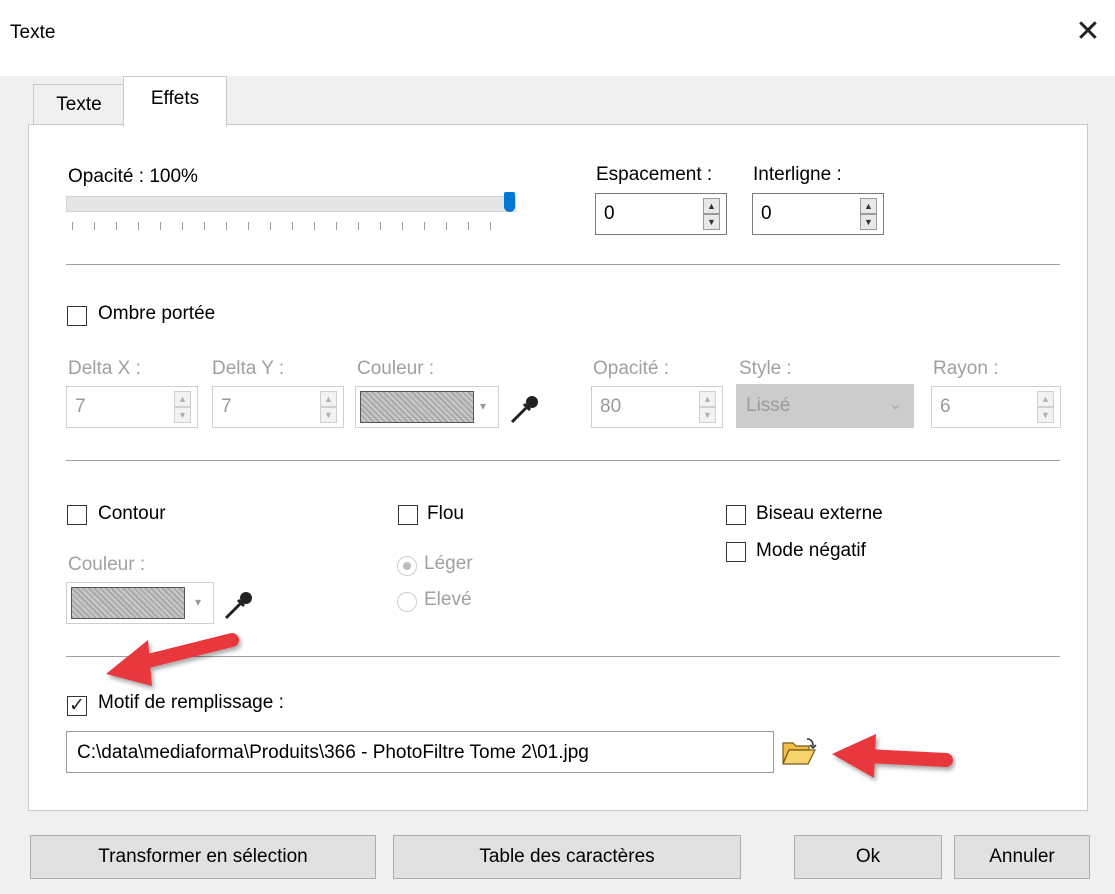 Image resolution: width=1115 pixels, height=894 pixels. I want to click on opacity-label: Opacité : 100%, so click(133, 176).